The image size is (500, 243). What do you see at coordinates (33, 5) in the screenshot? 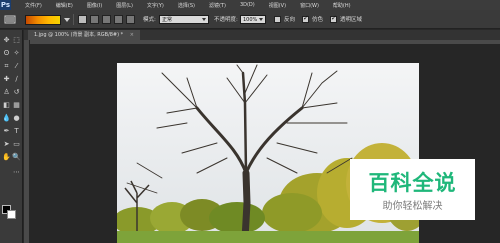
I see `menu-file: 文件(F)` at bounding box center [33, 5].